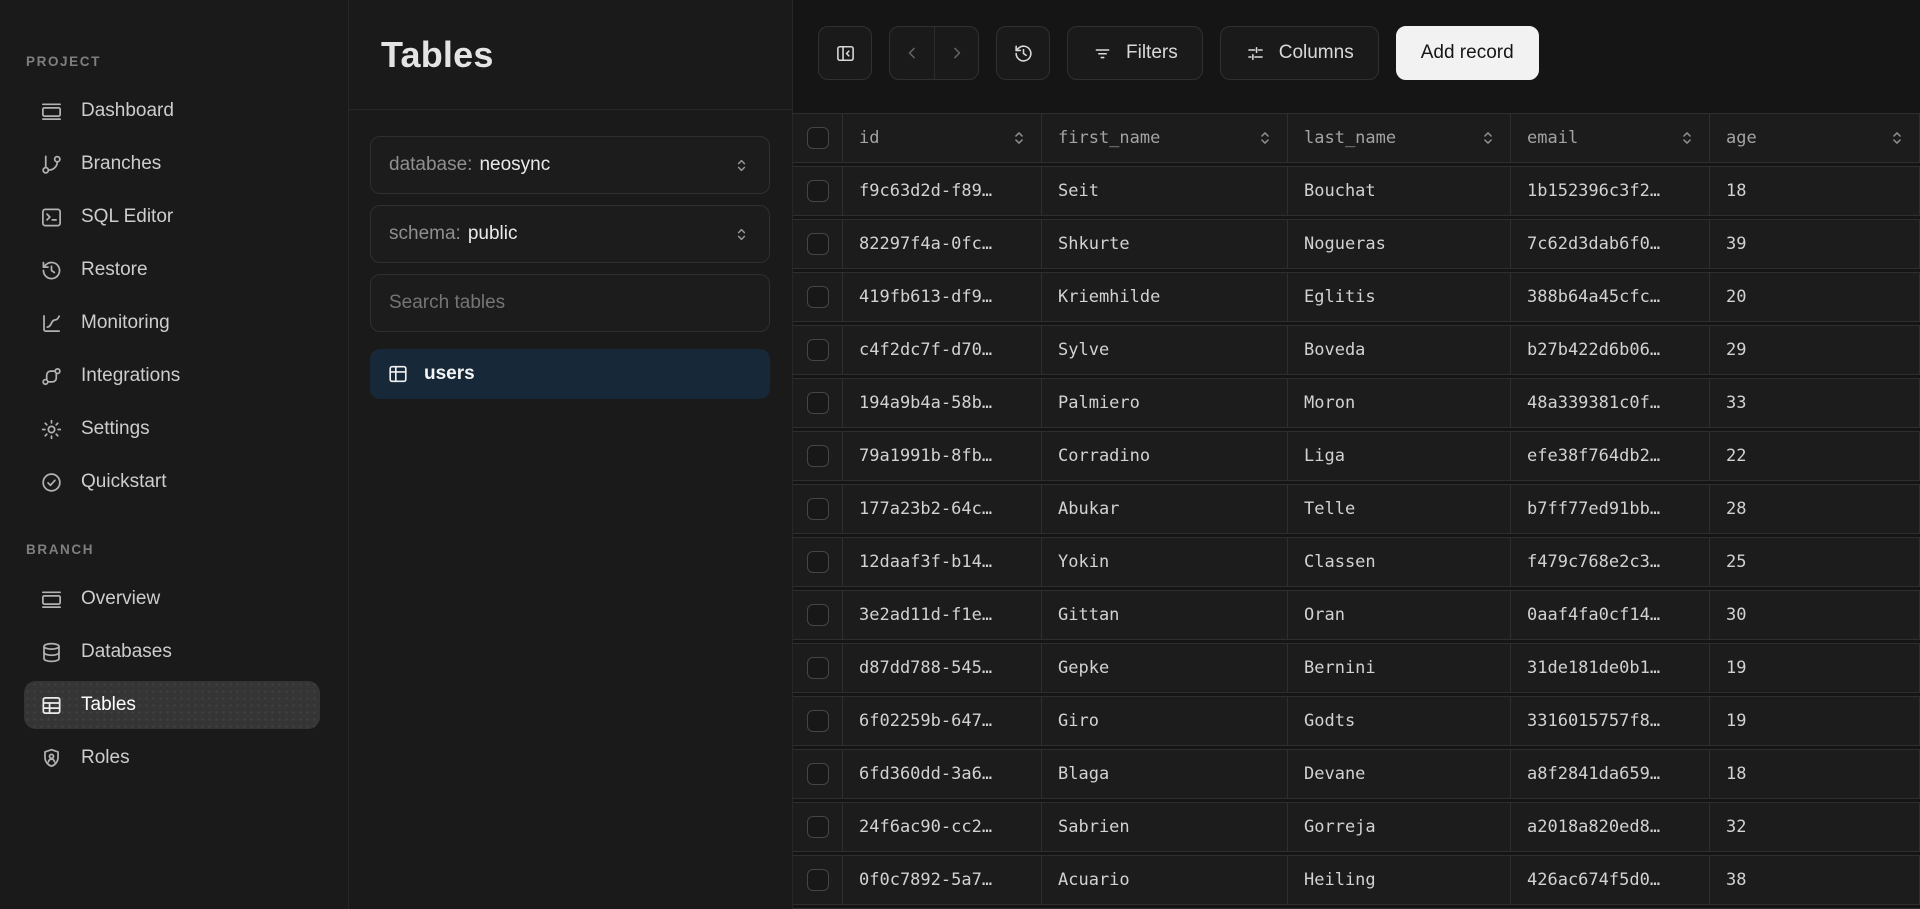 This screenshot has height=909, width=1920. I want to click on sidebar-item-databases: Databases, so click(172, 652).